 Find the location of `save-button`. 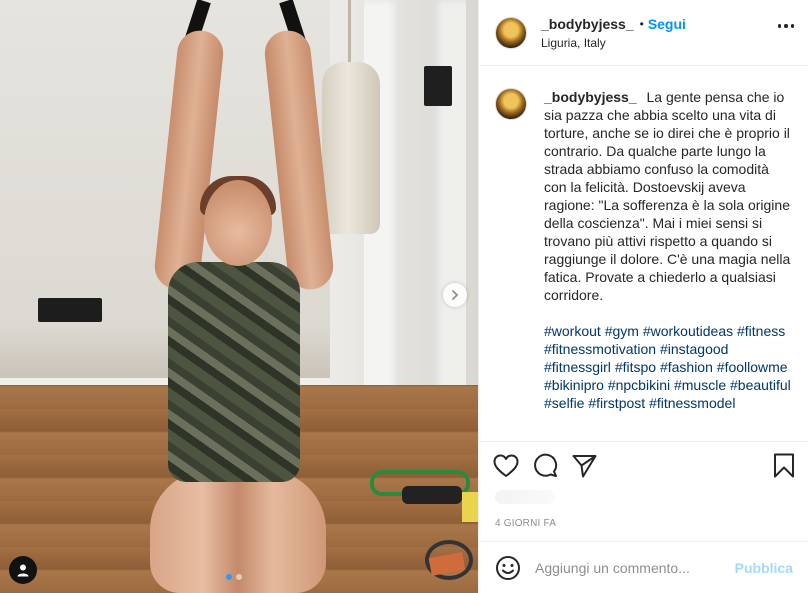

save-button is located at coordinates (784, 465).